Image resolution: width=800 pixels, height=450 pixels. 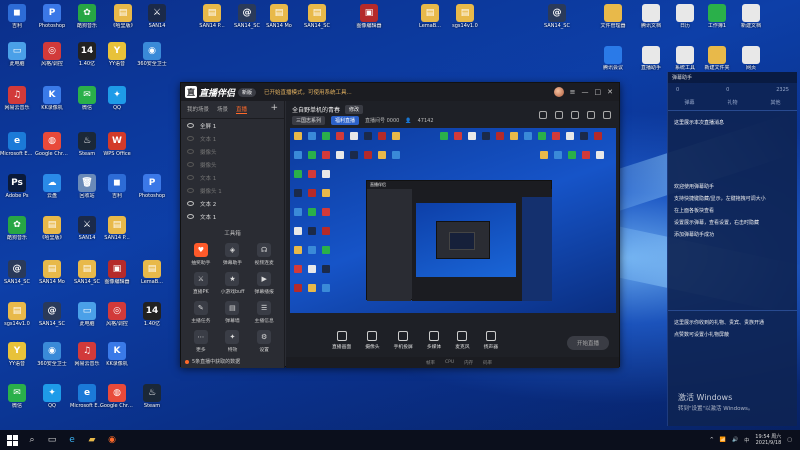 I want to click on source-control: 手机投屏, so click(x=403, y=340).